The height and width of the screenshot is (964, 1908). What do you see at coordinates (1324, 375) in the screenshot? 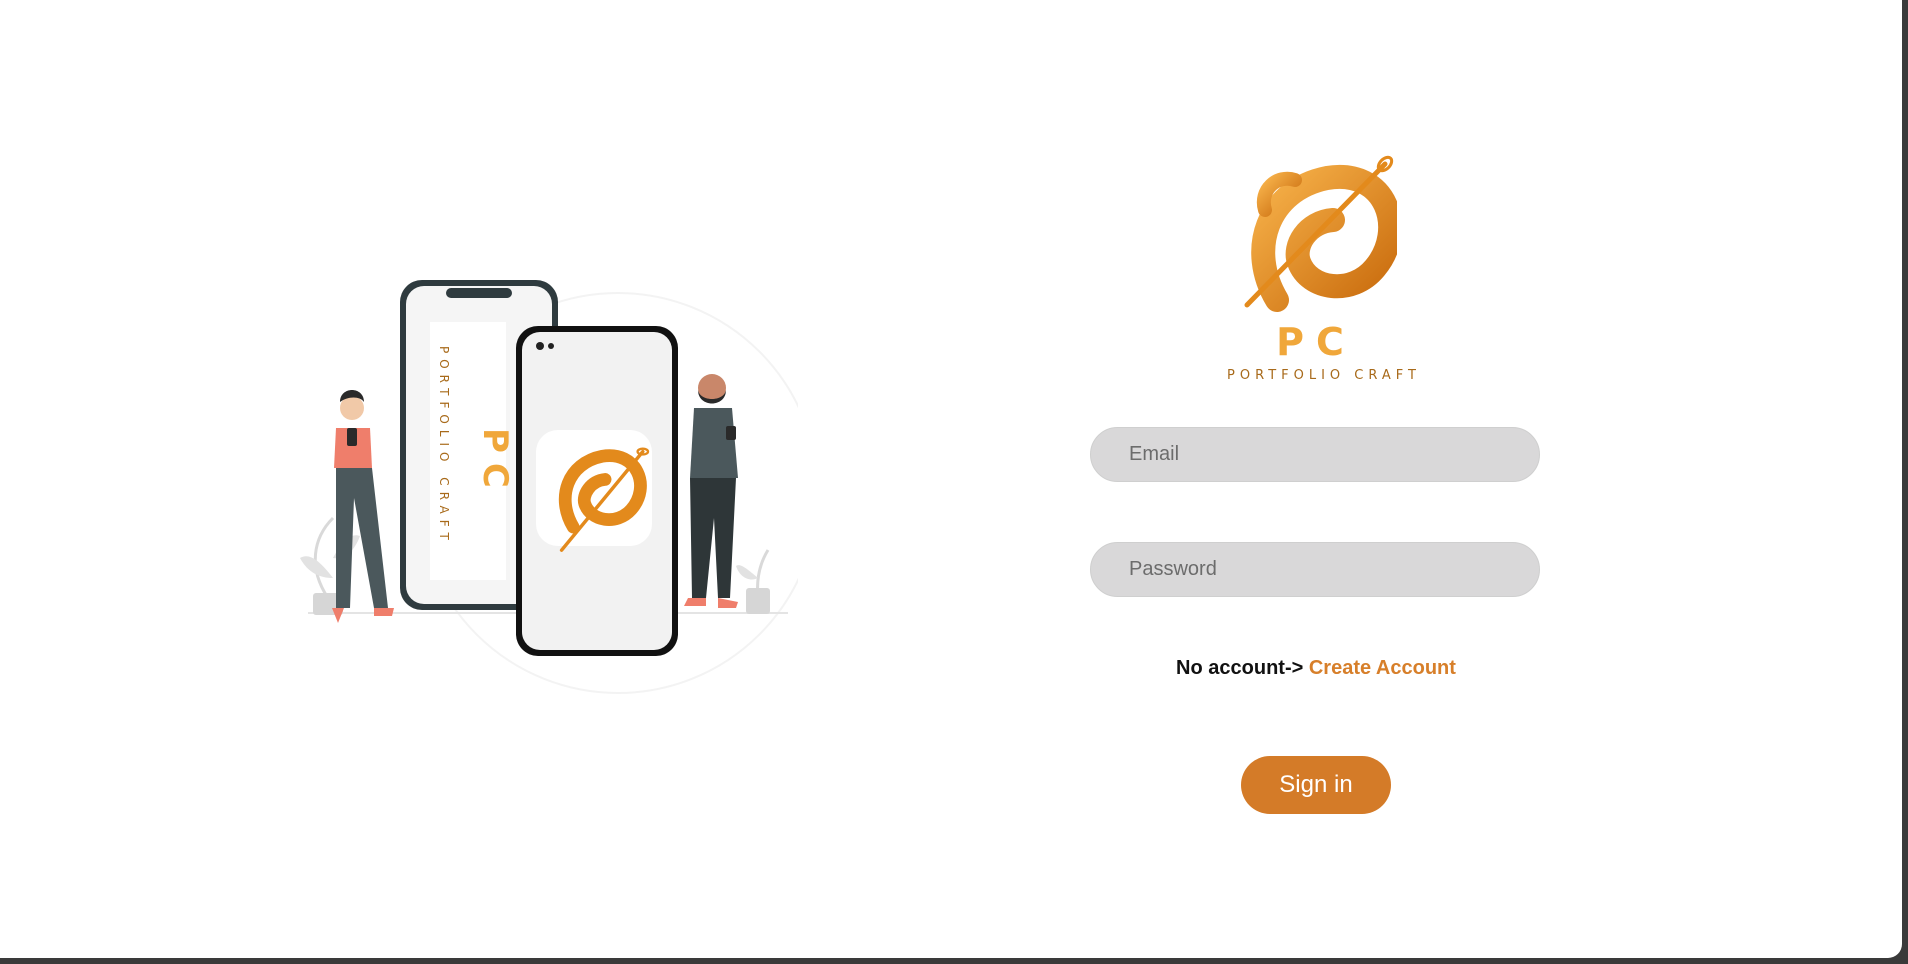
I see `brand-name: PORTFOLIO CRAFT` at bounding box center [1324, 375].